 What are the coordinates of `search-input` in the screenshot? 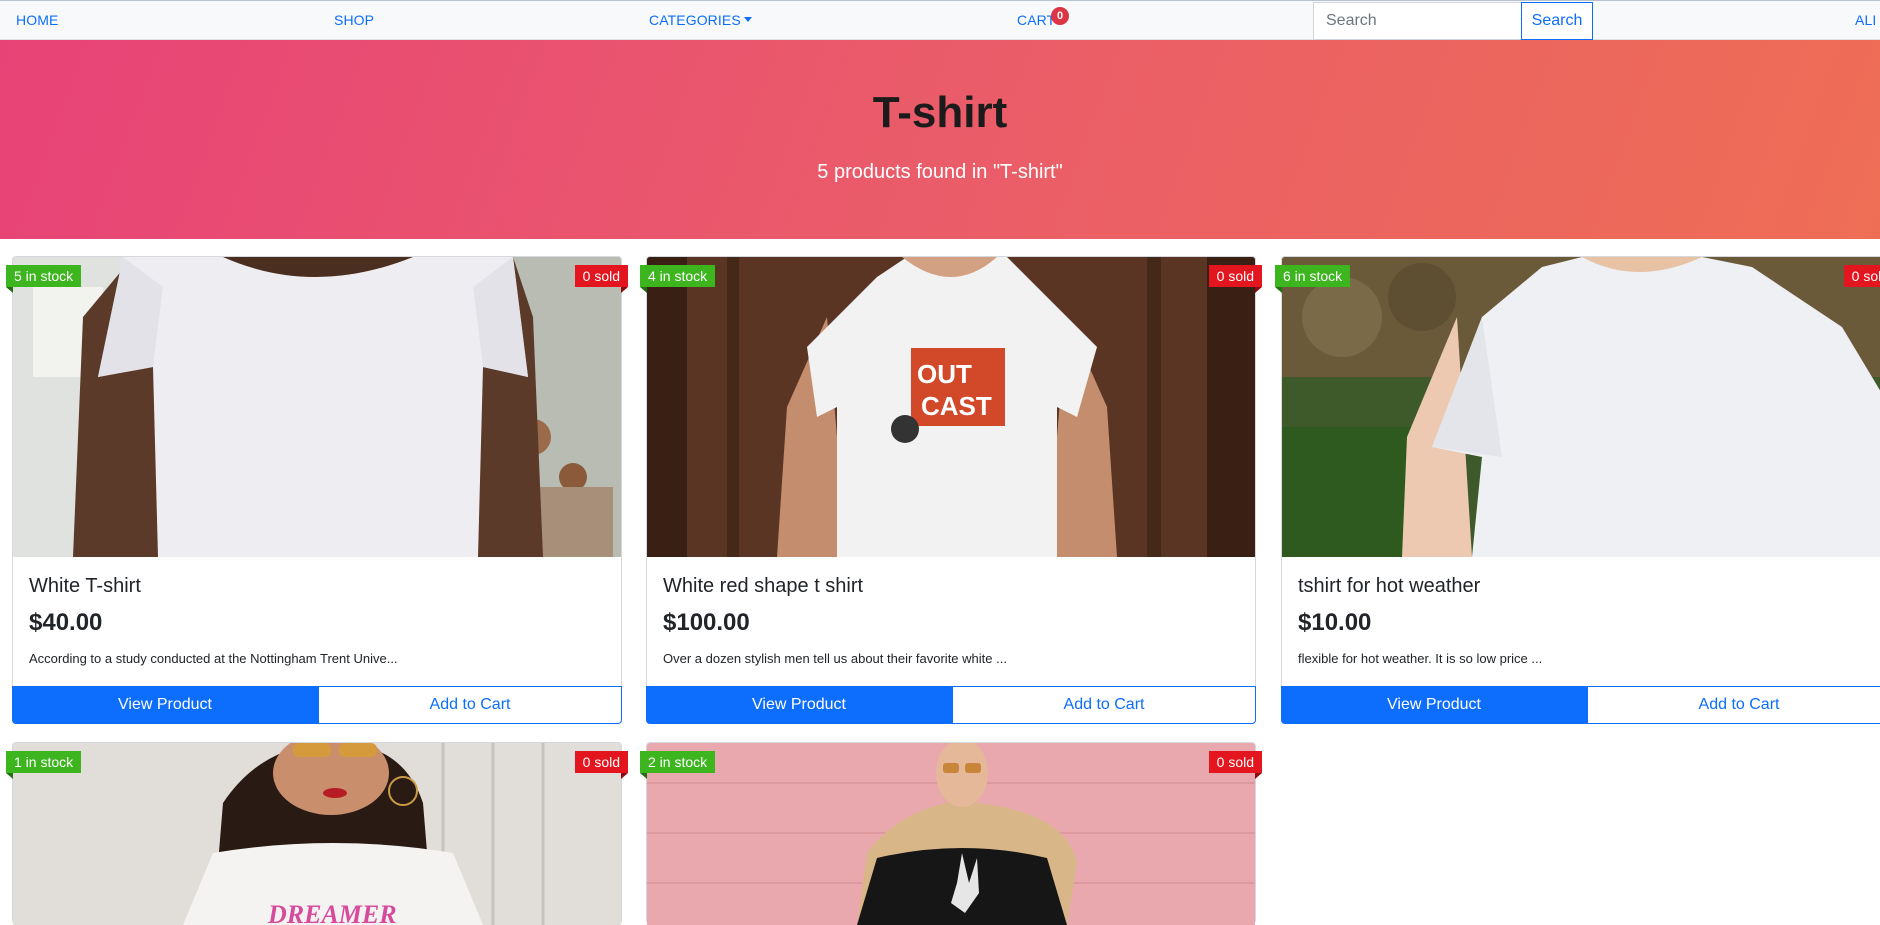 It's located at (1417, 21).